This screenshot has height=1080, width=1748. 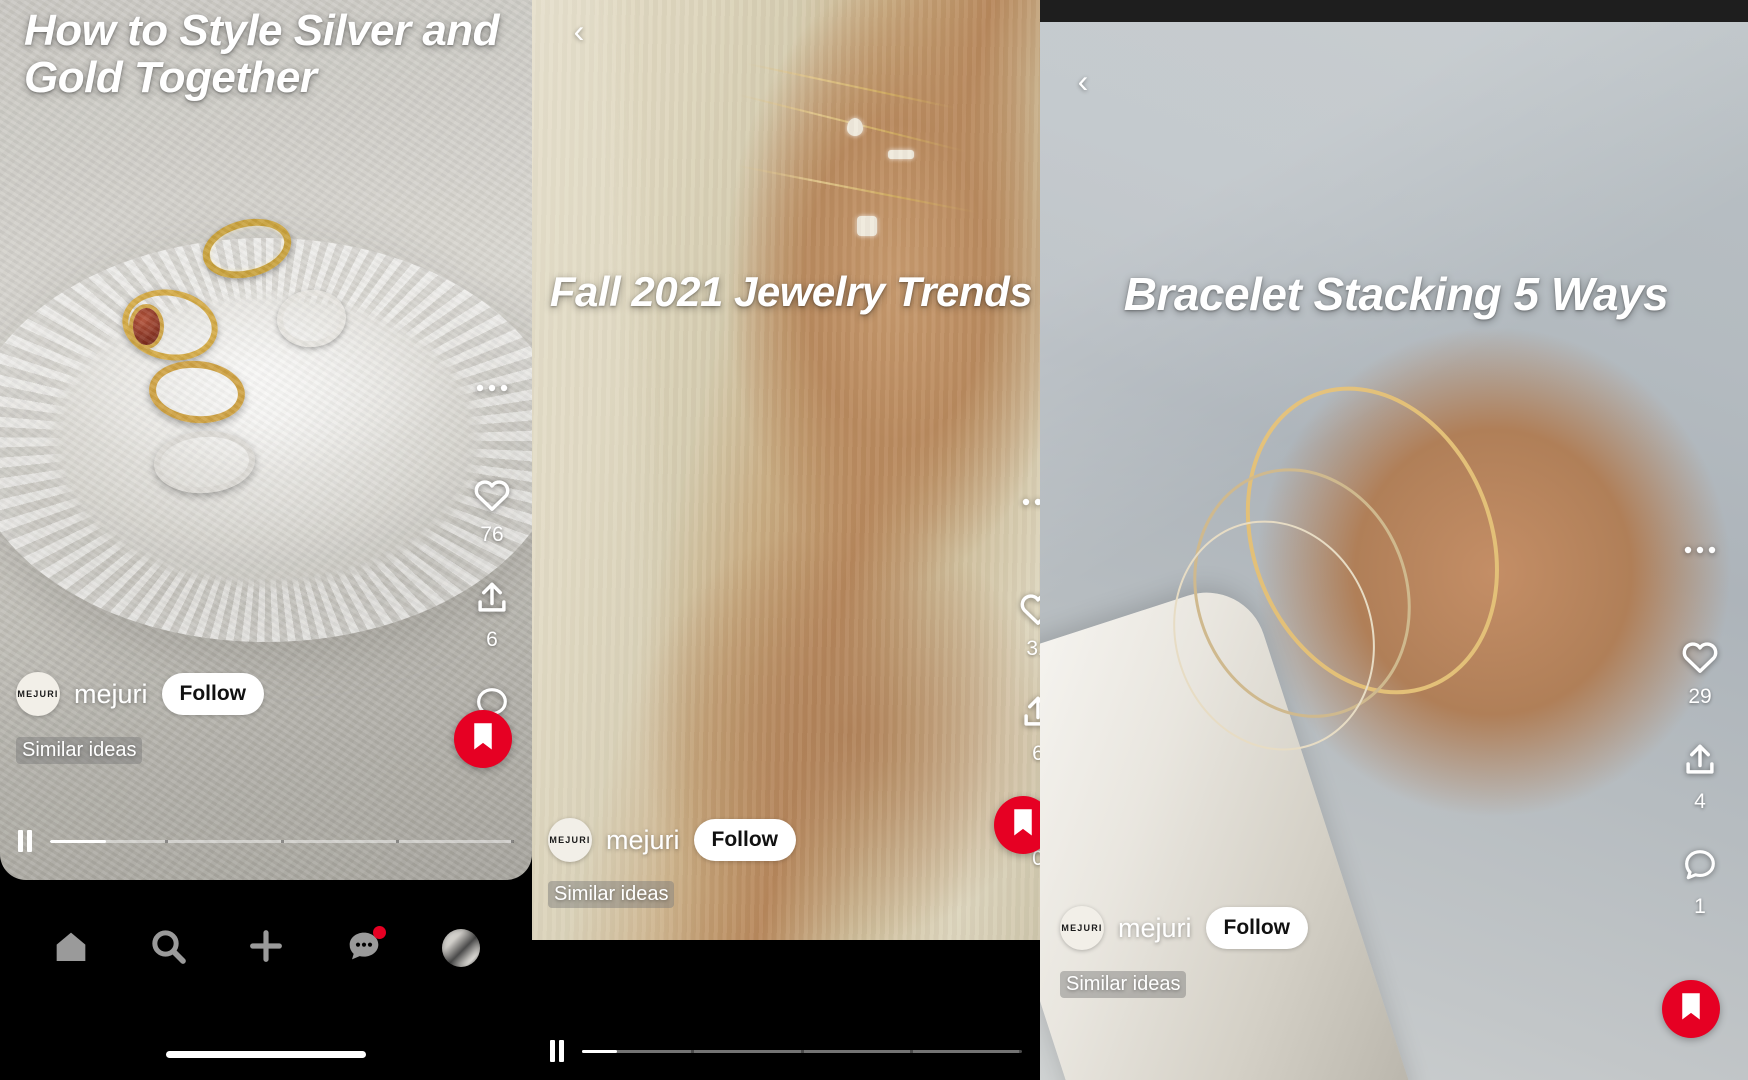 I want to click on like-button: 76, so click(x=492, y=511).